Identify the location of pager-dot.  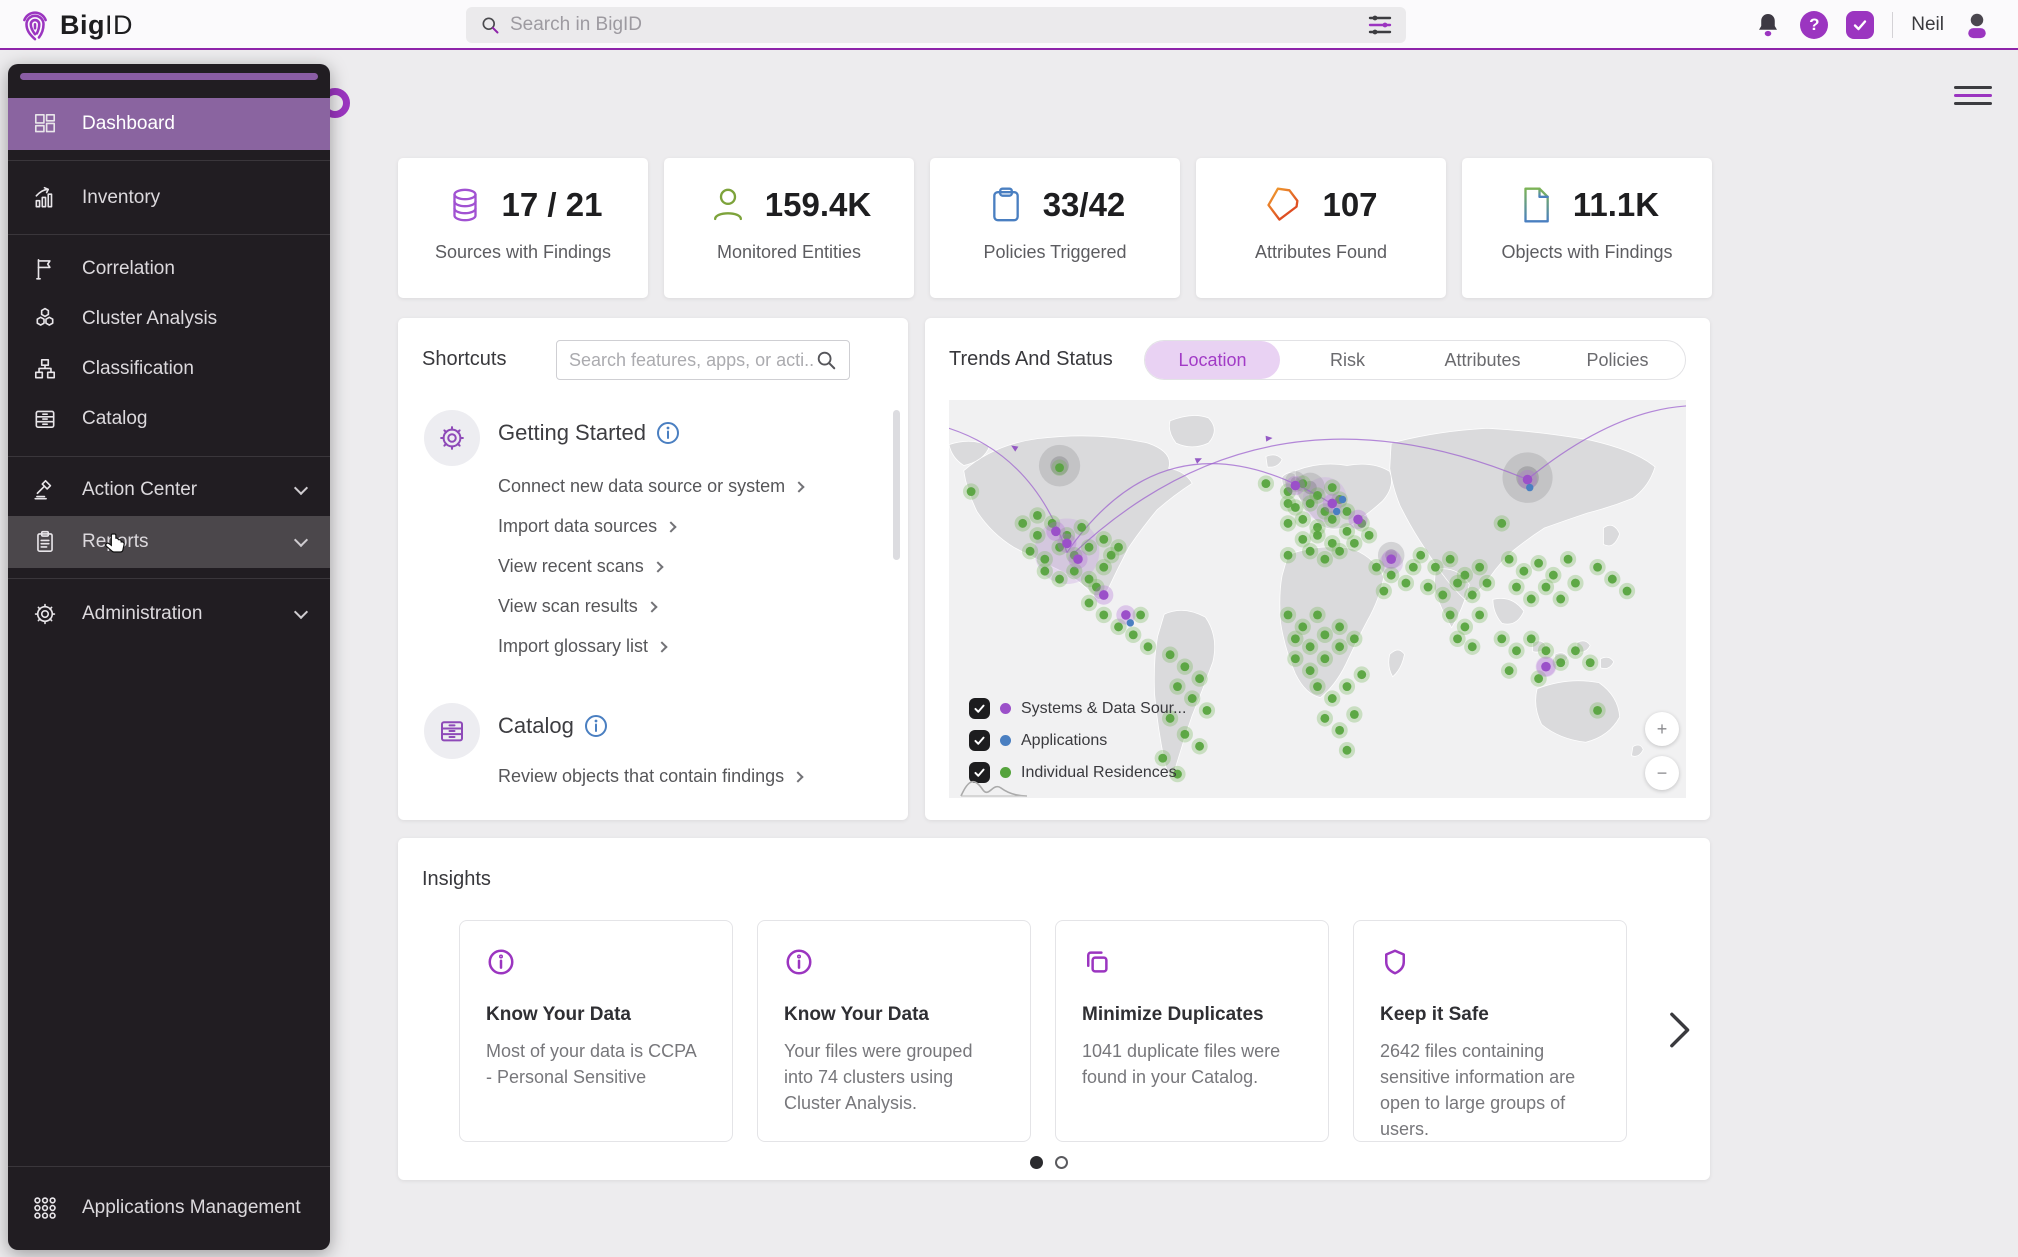
(1061, 1162).